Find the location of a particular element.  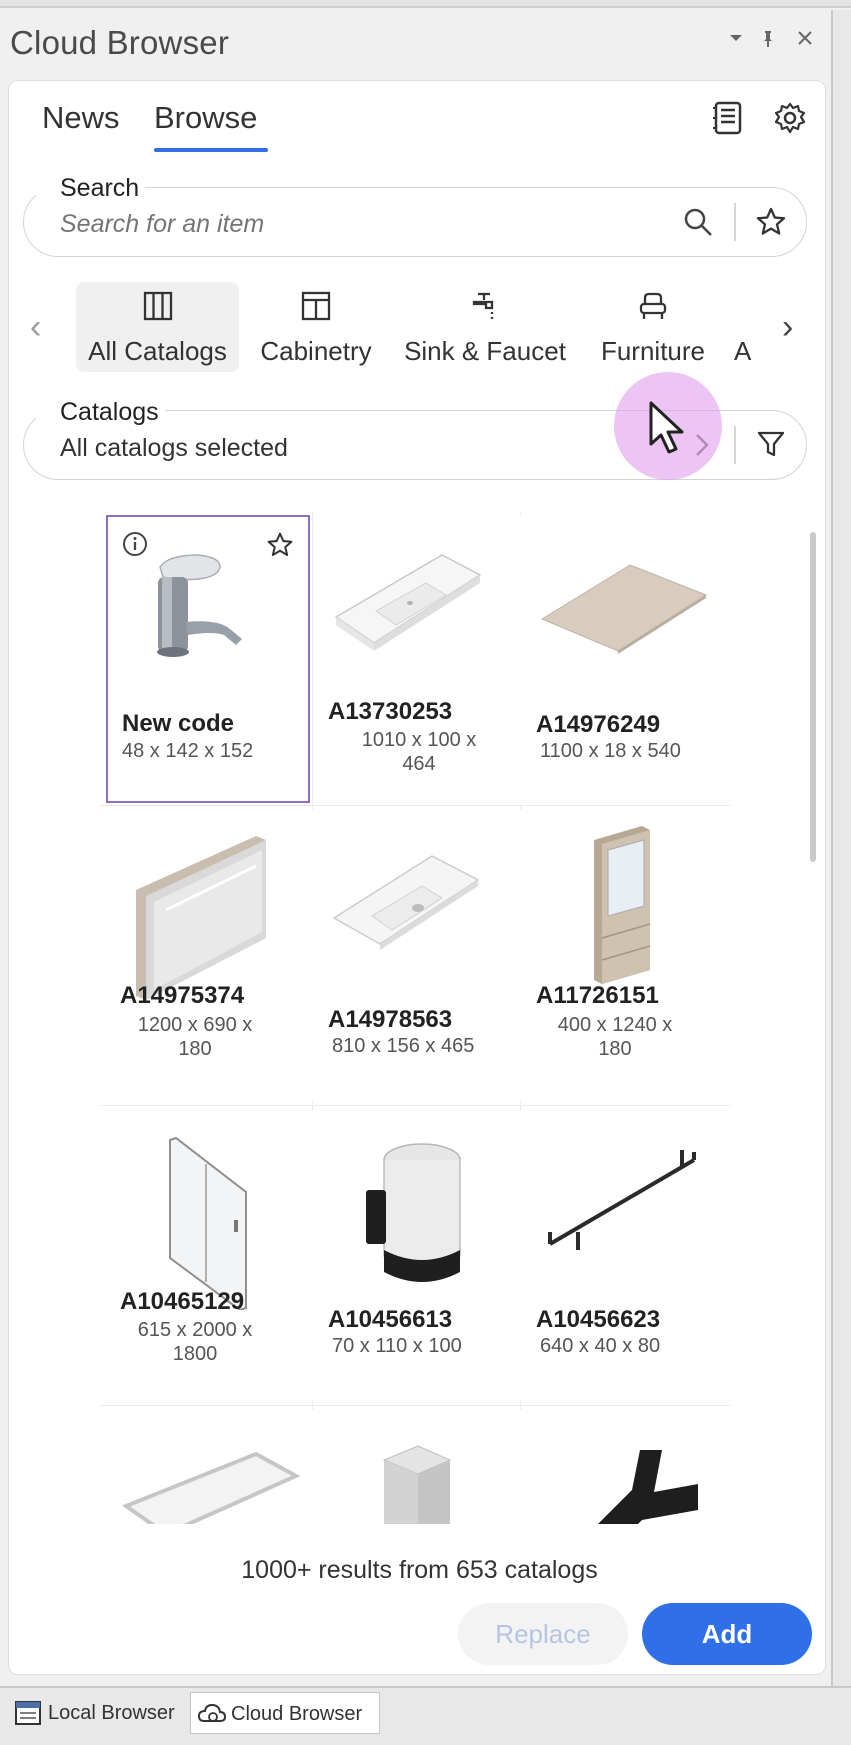

item-code: New code is located at coordinates (178, 723).